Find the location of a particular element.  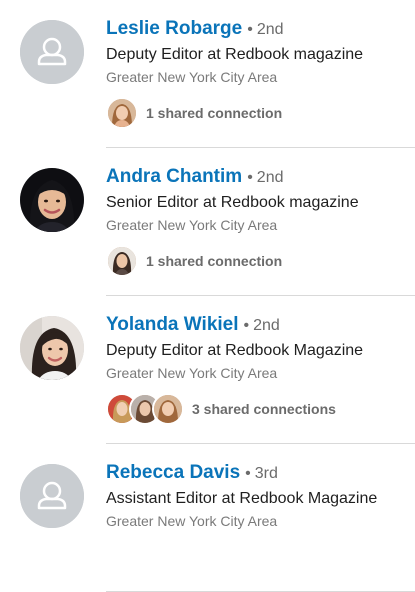

shared-connections-link: 3 shared connections is located at coordinates (260, 409).